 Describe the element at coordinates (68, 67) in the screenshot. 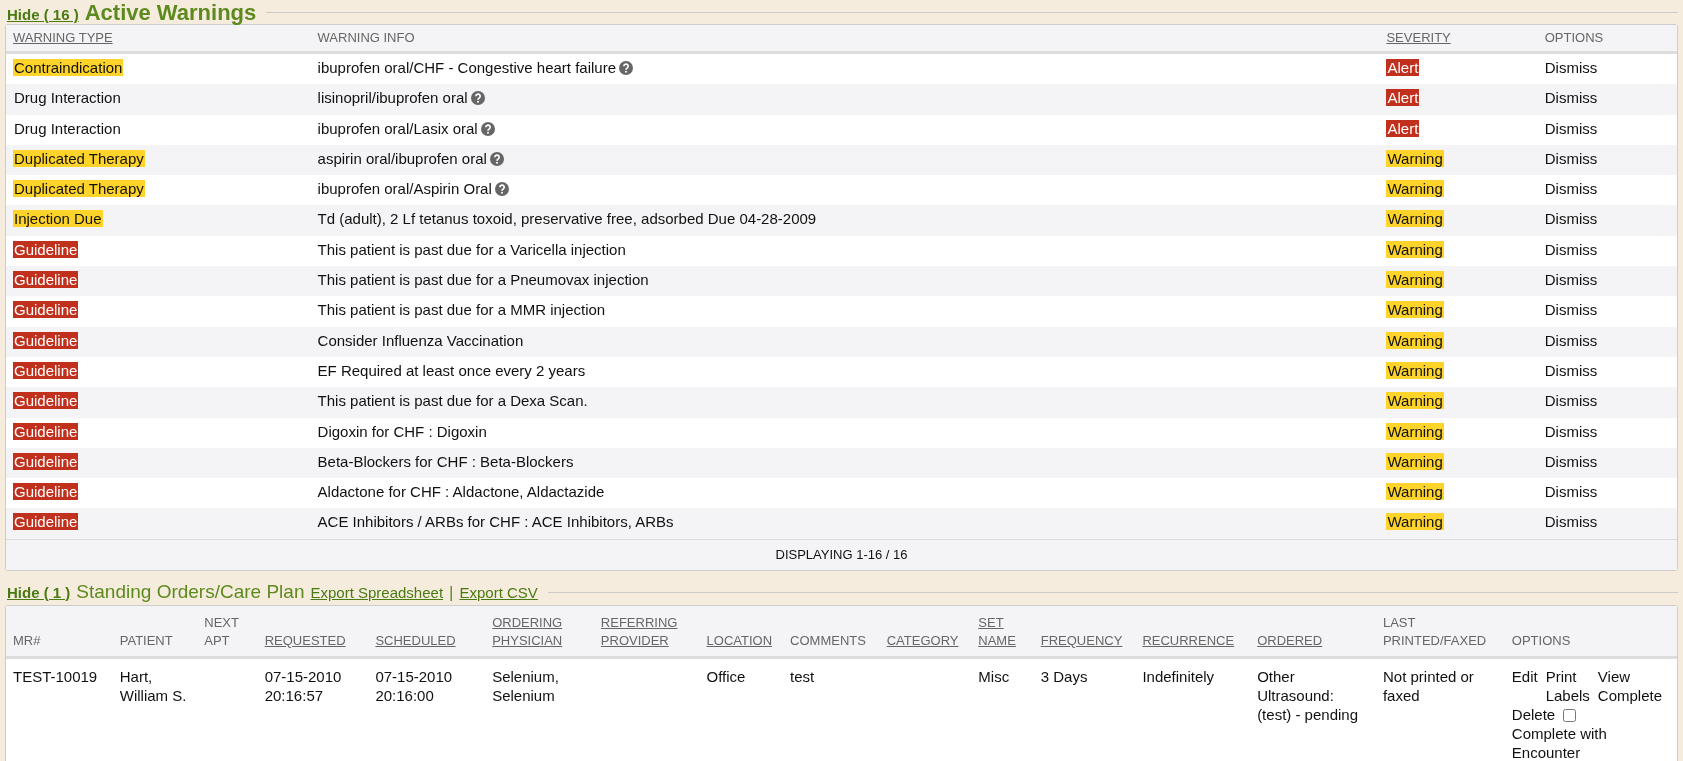

I see `warning-type-label: Contraindication` at that location.